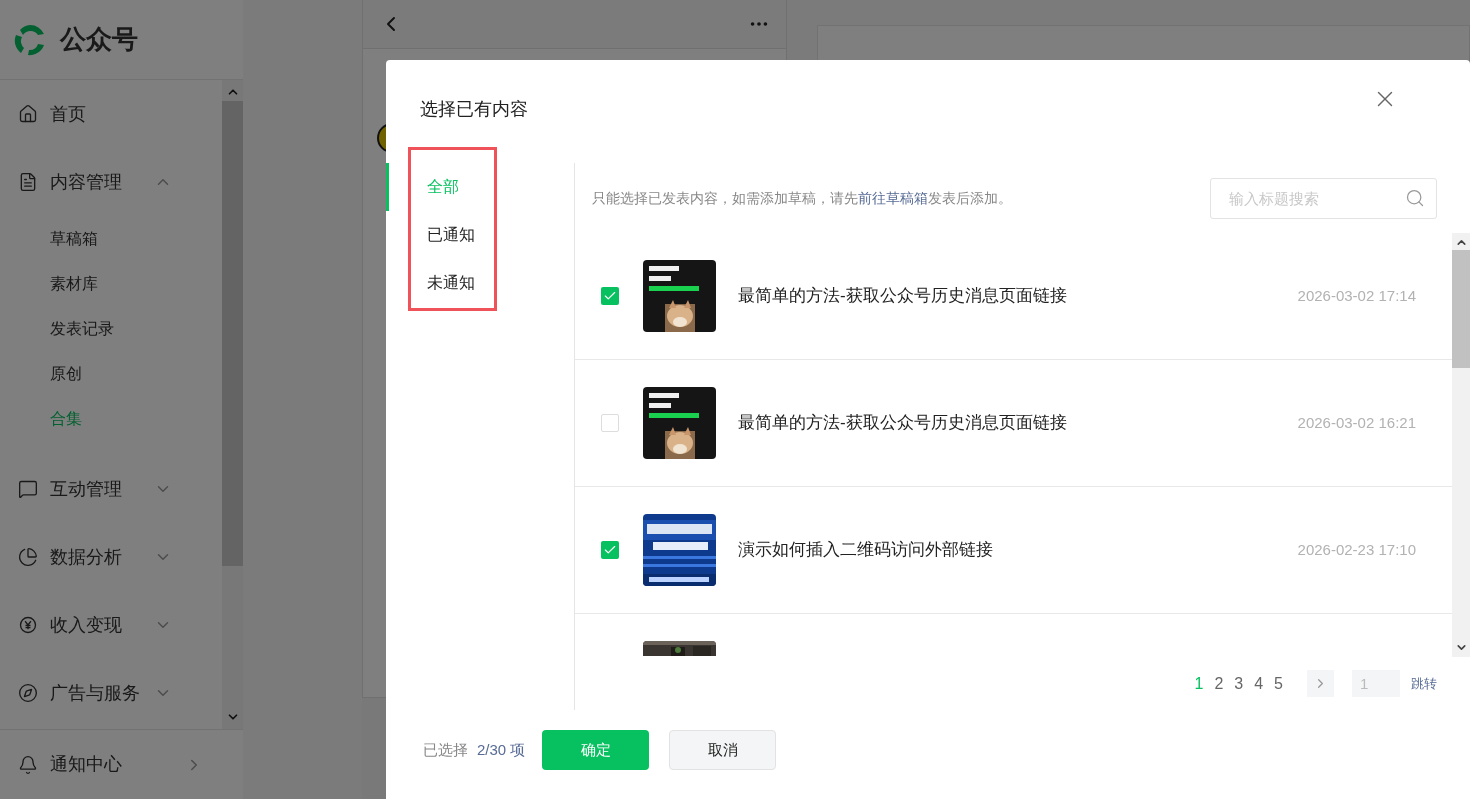 Image resolution: width=1470 pixels, height=799 pixels. I want to click on article-time: 2026-03-02 17:14, so click(1356, 295).